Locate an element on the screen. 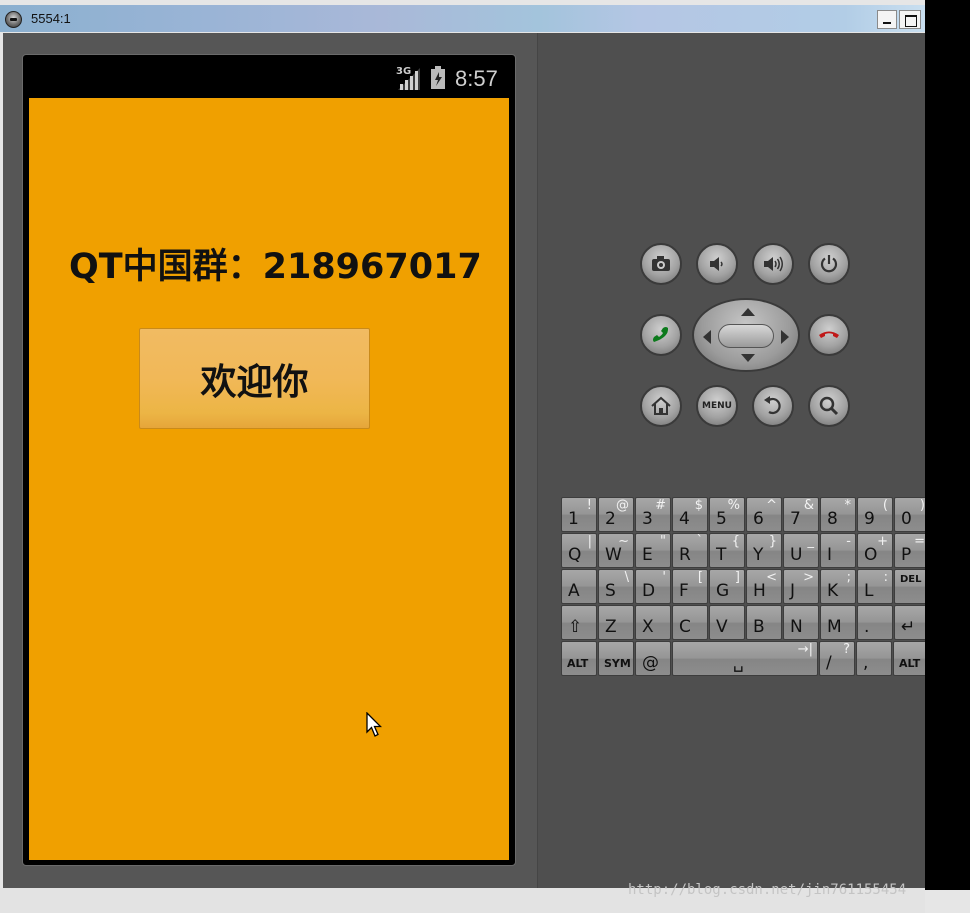 The width and height of the screenshot is (970, 913). key-o: O + is located at coordinates (875, 550).